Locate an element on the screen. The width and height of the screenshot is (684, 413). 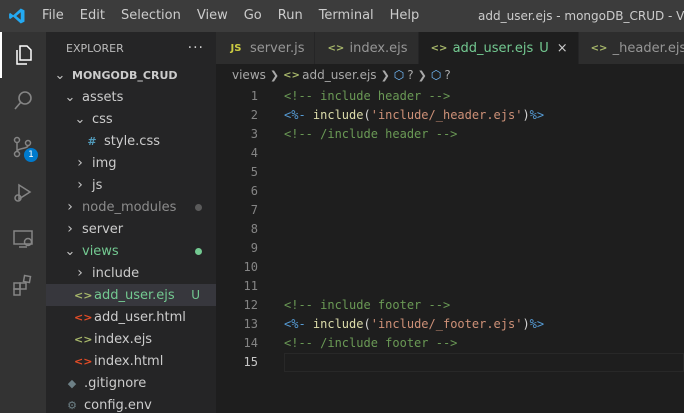
menu-view: View is located at coordinates (212, 16).